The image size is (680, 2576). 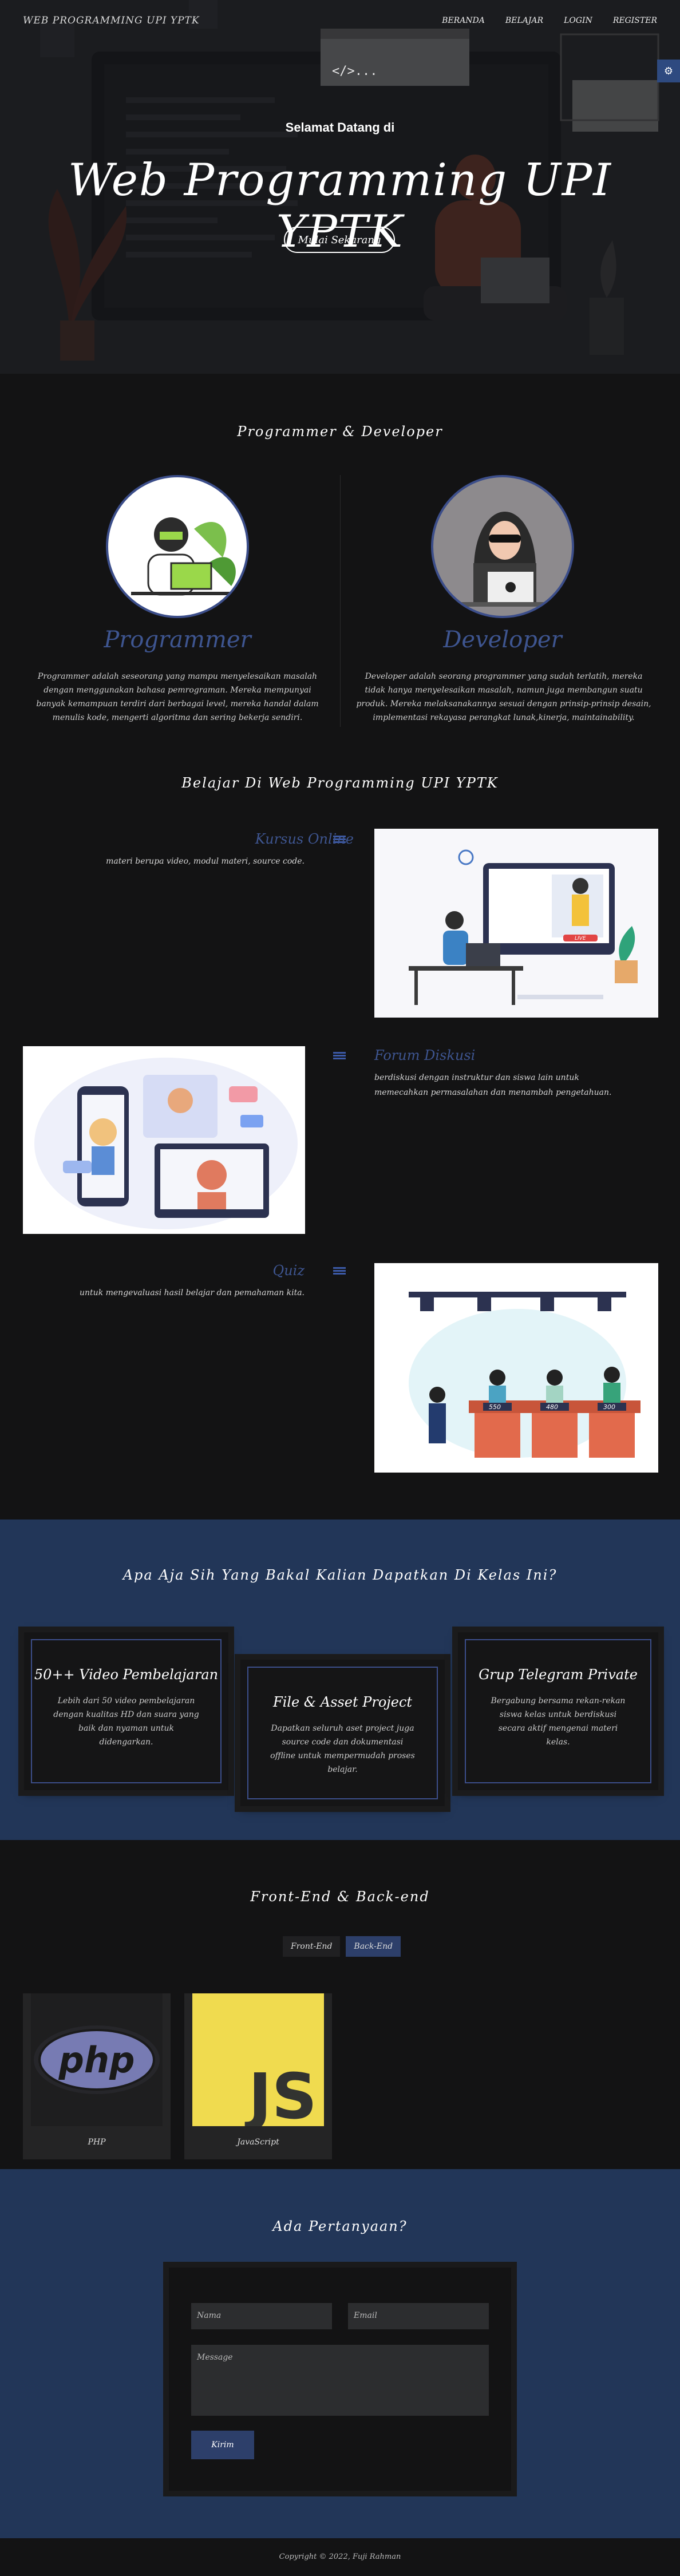 I want to click on message-textarea: Message, so click(x=340, y=2380).